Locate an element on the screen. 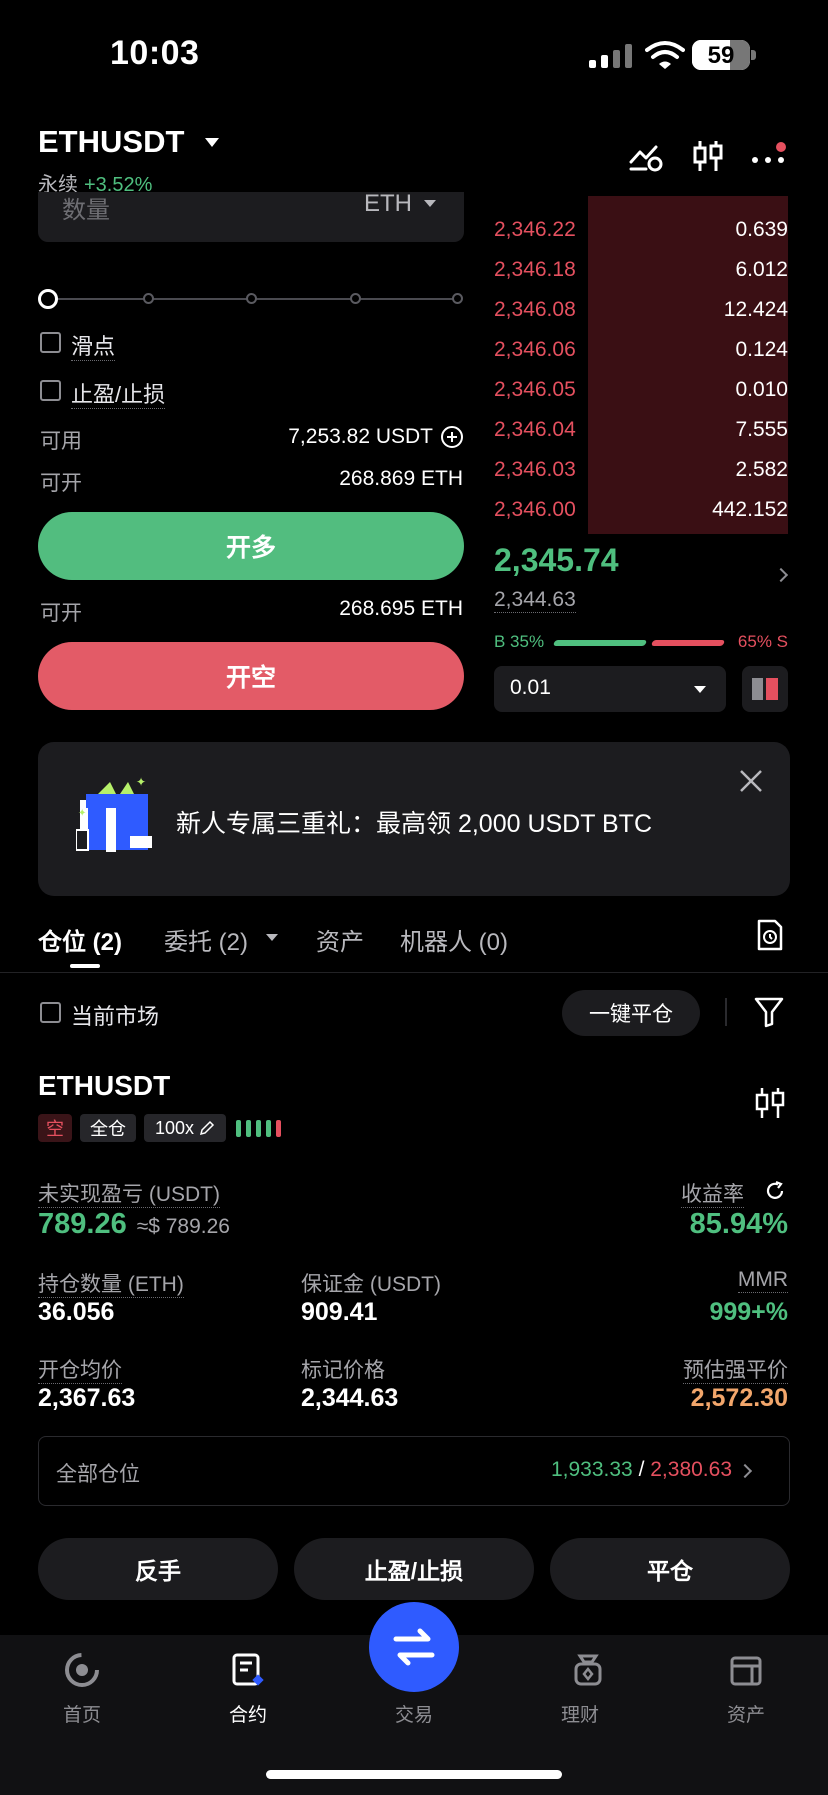 This screenshot has width=828, height=1795. buy-ratio: B 35% is located at coordinates (519, 641).